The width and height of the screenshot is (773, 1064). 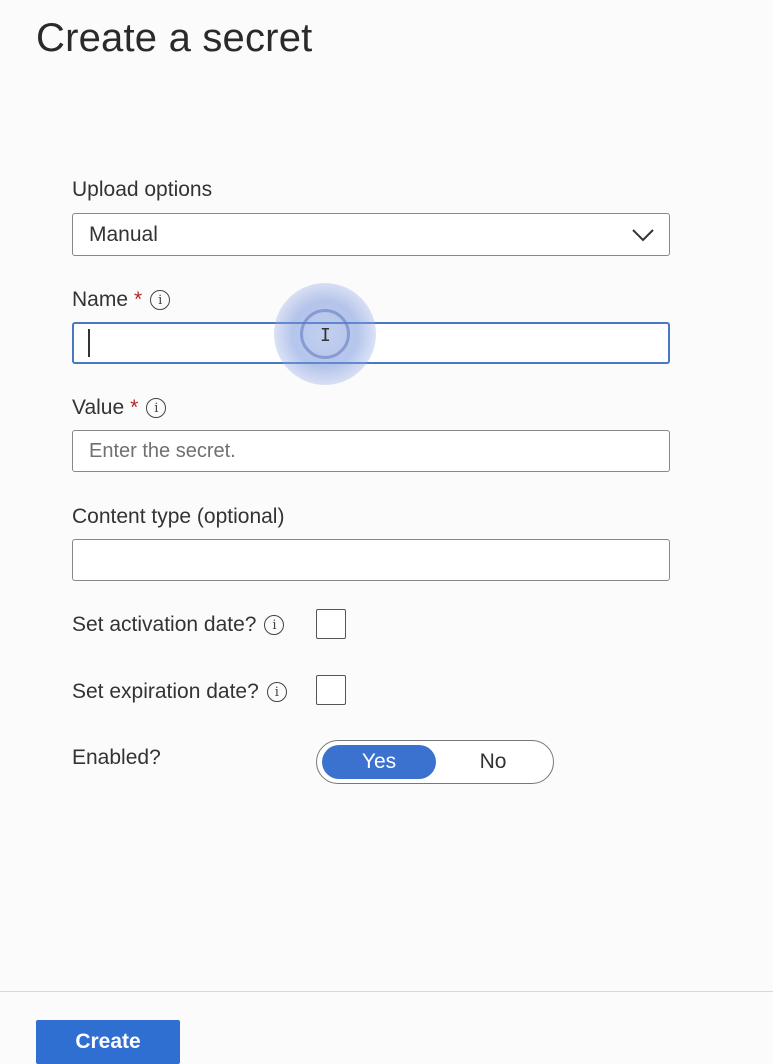 I want to click on value-label: Value * i, so click(x=119, y=408).